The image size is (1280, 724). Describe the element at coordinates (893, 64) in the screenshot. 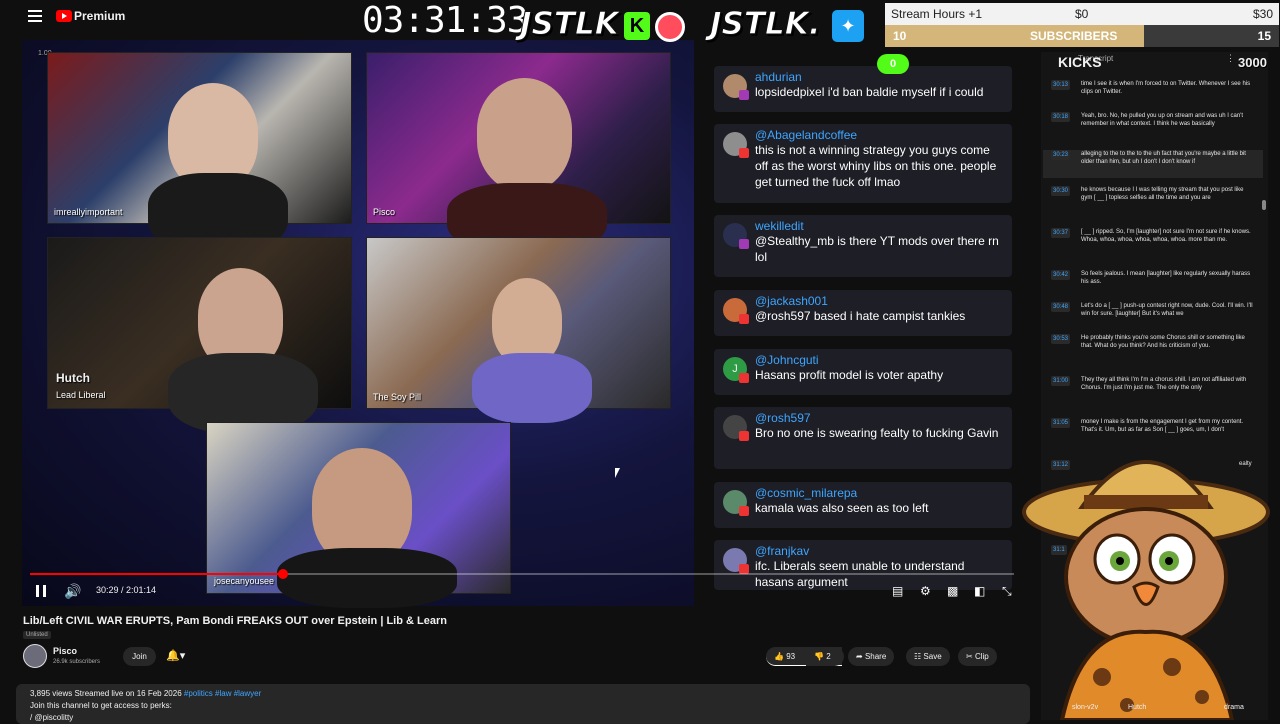

I see `kicks-current: 0` at that location.